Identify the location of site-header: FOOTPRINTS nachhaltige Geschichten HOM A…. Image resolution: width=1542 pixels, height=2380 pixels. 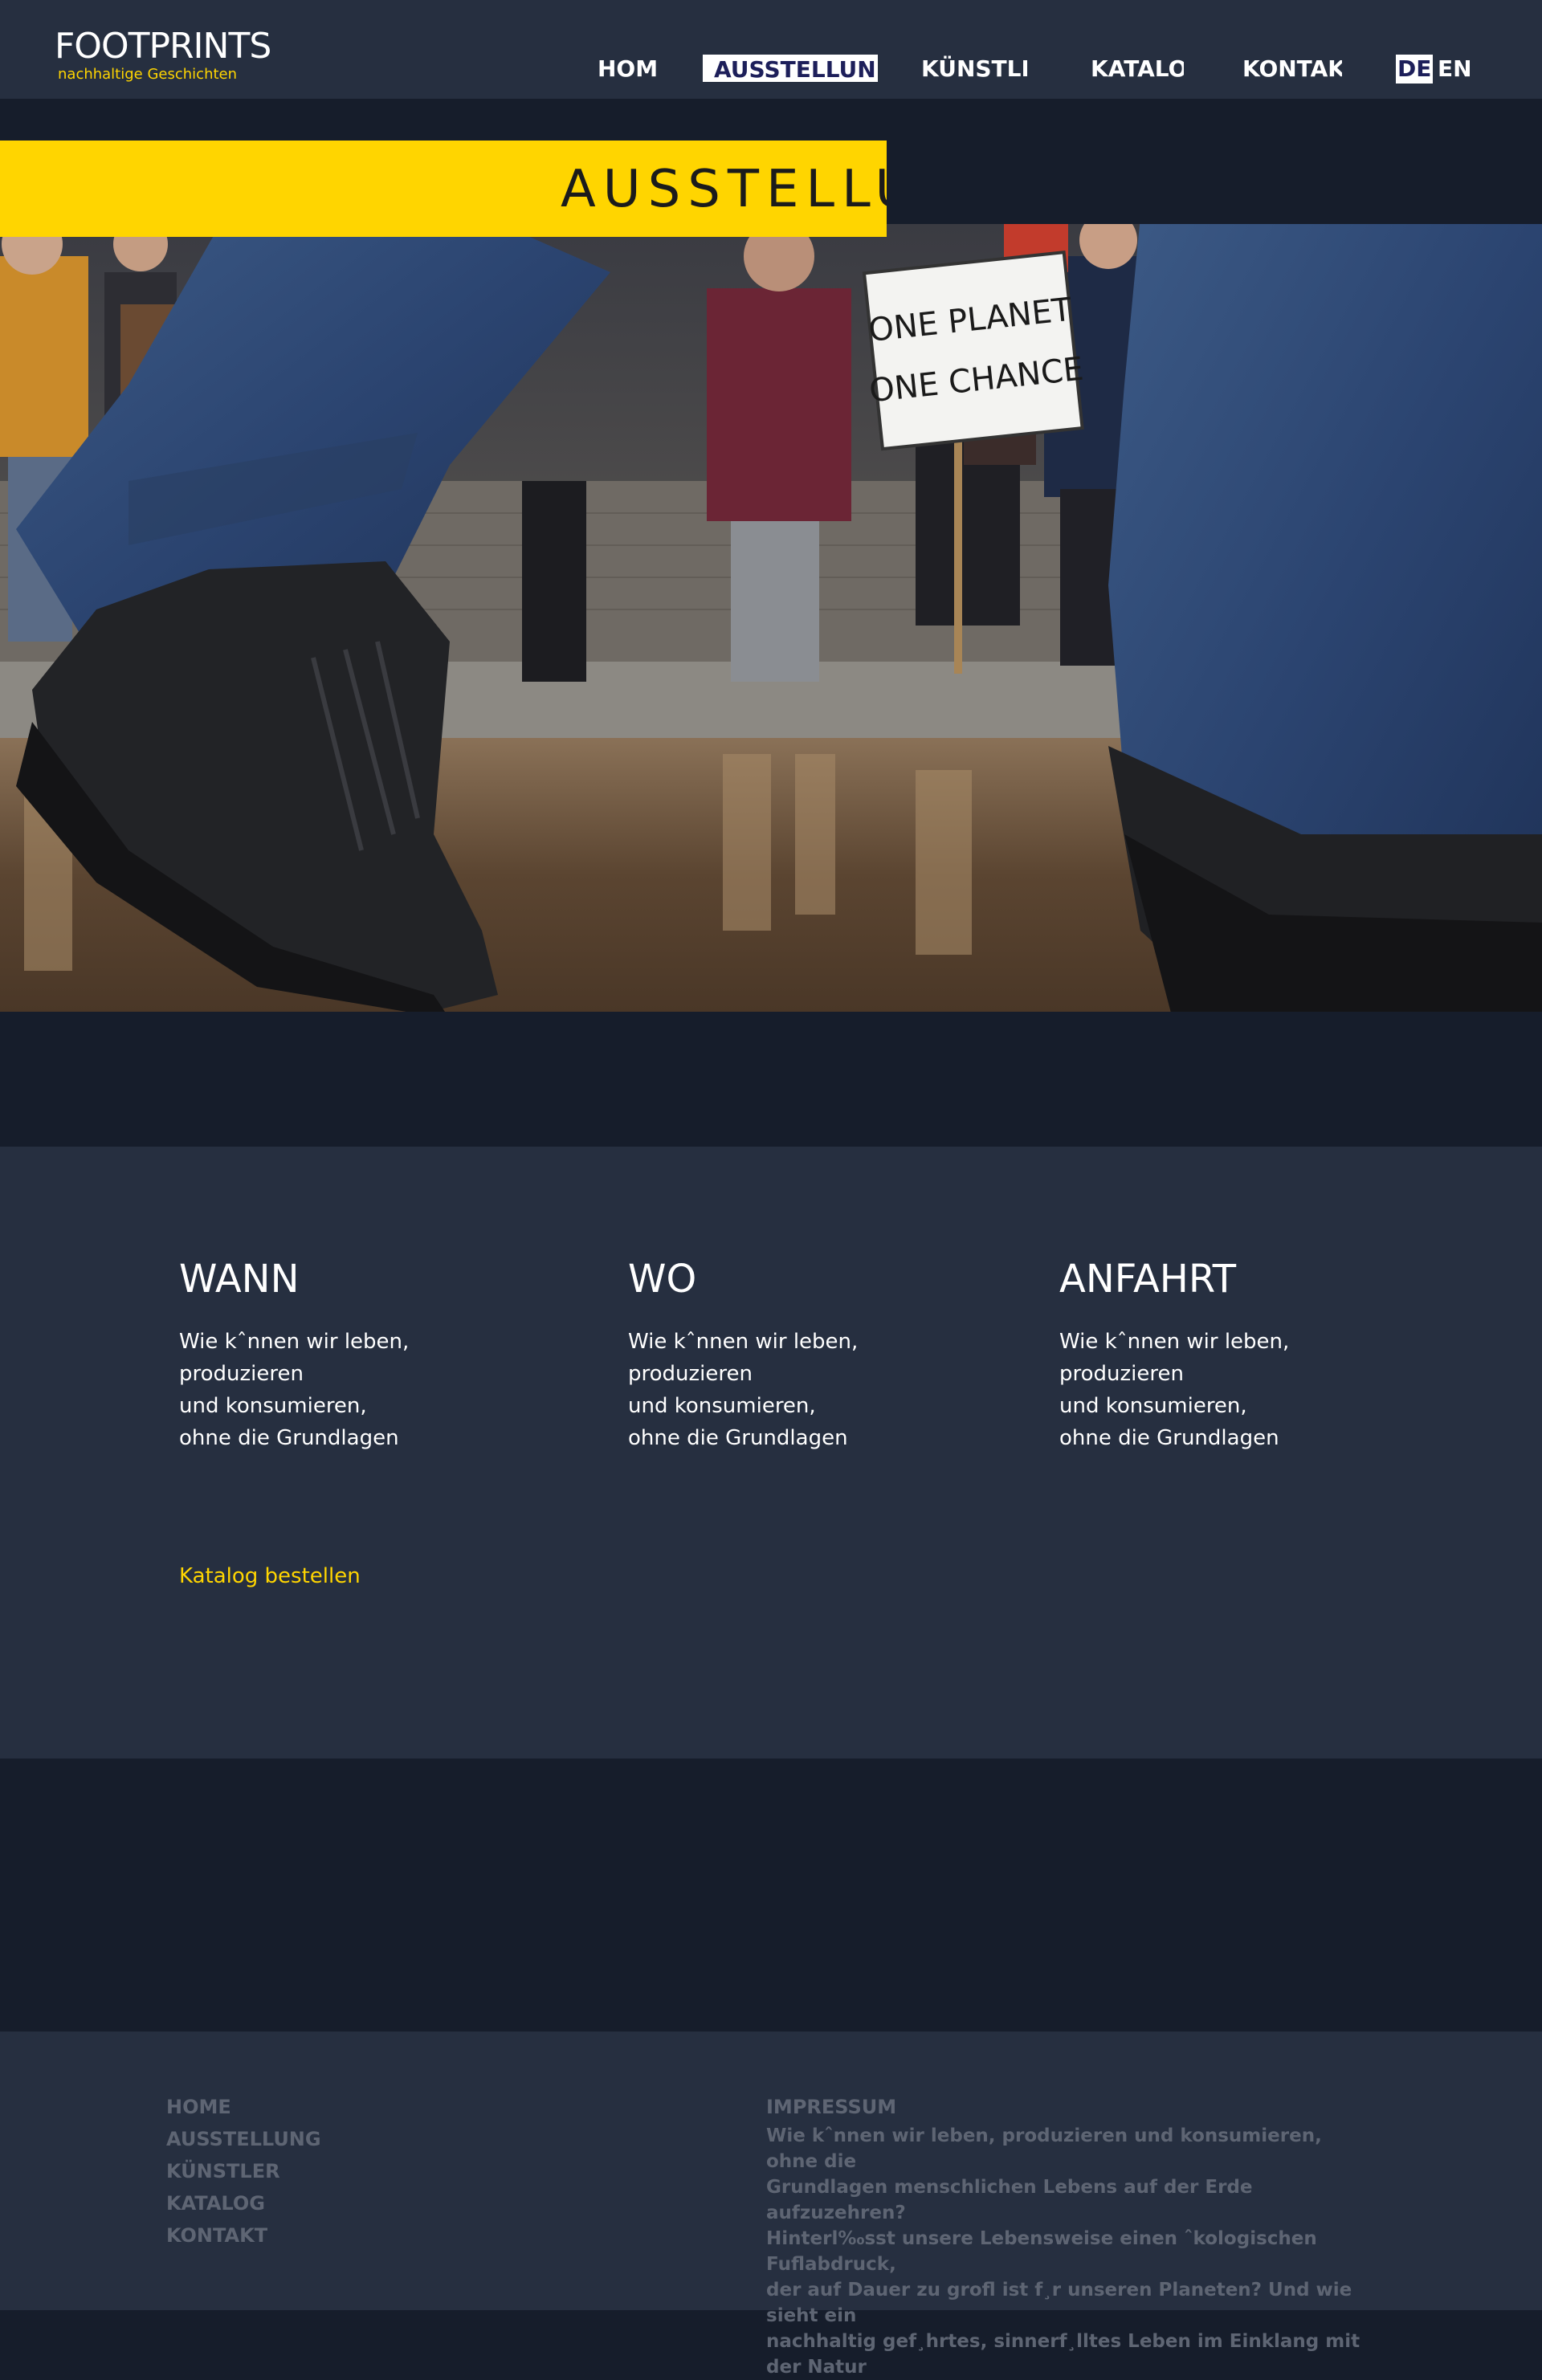
(771, 50).